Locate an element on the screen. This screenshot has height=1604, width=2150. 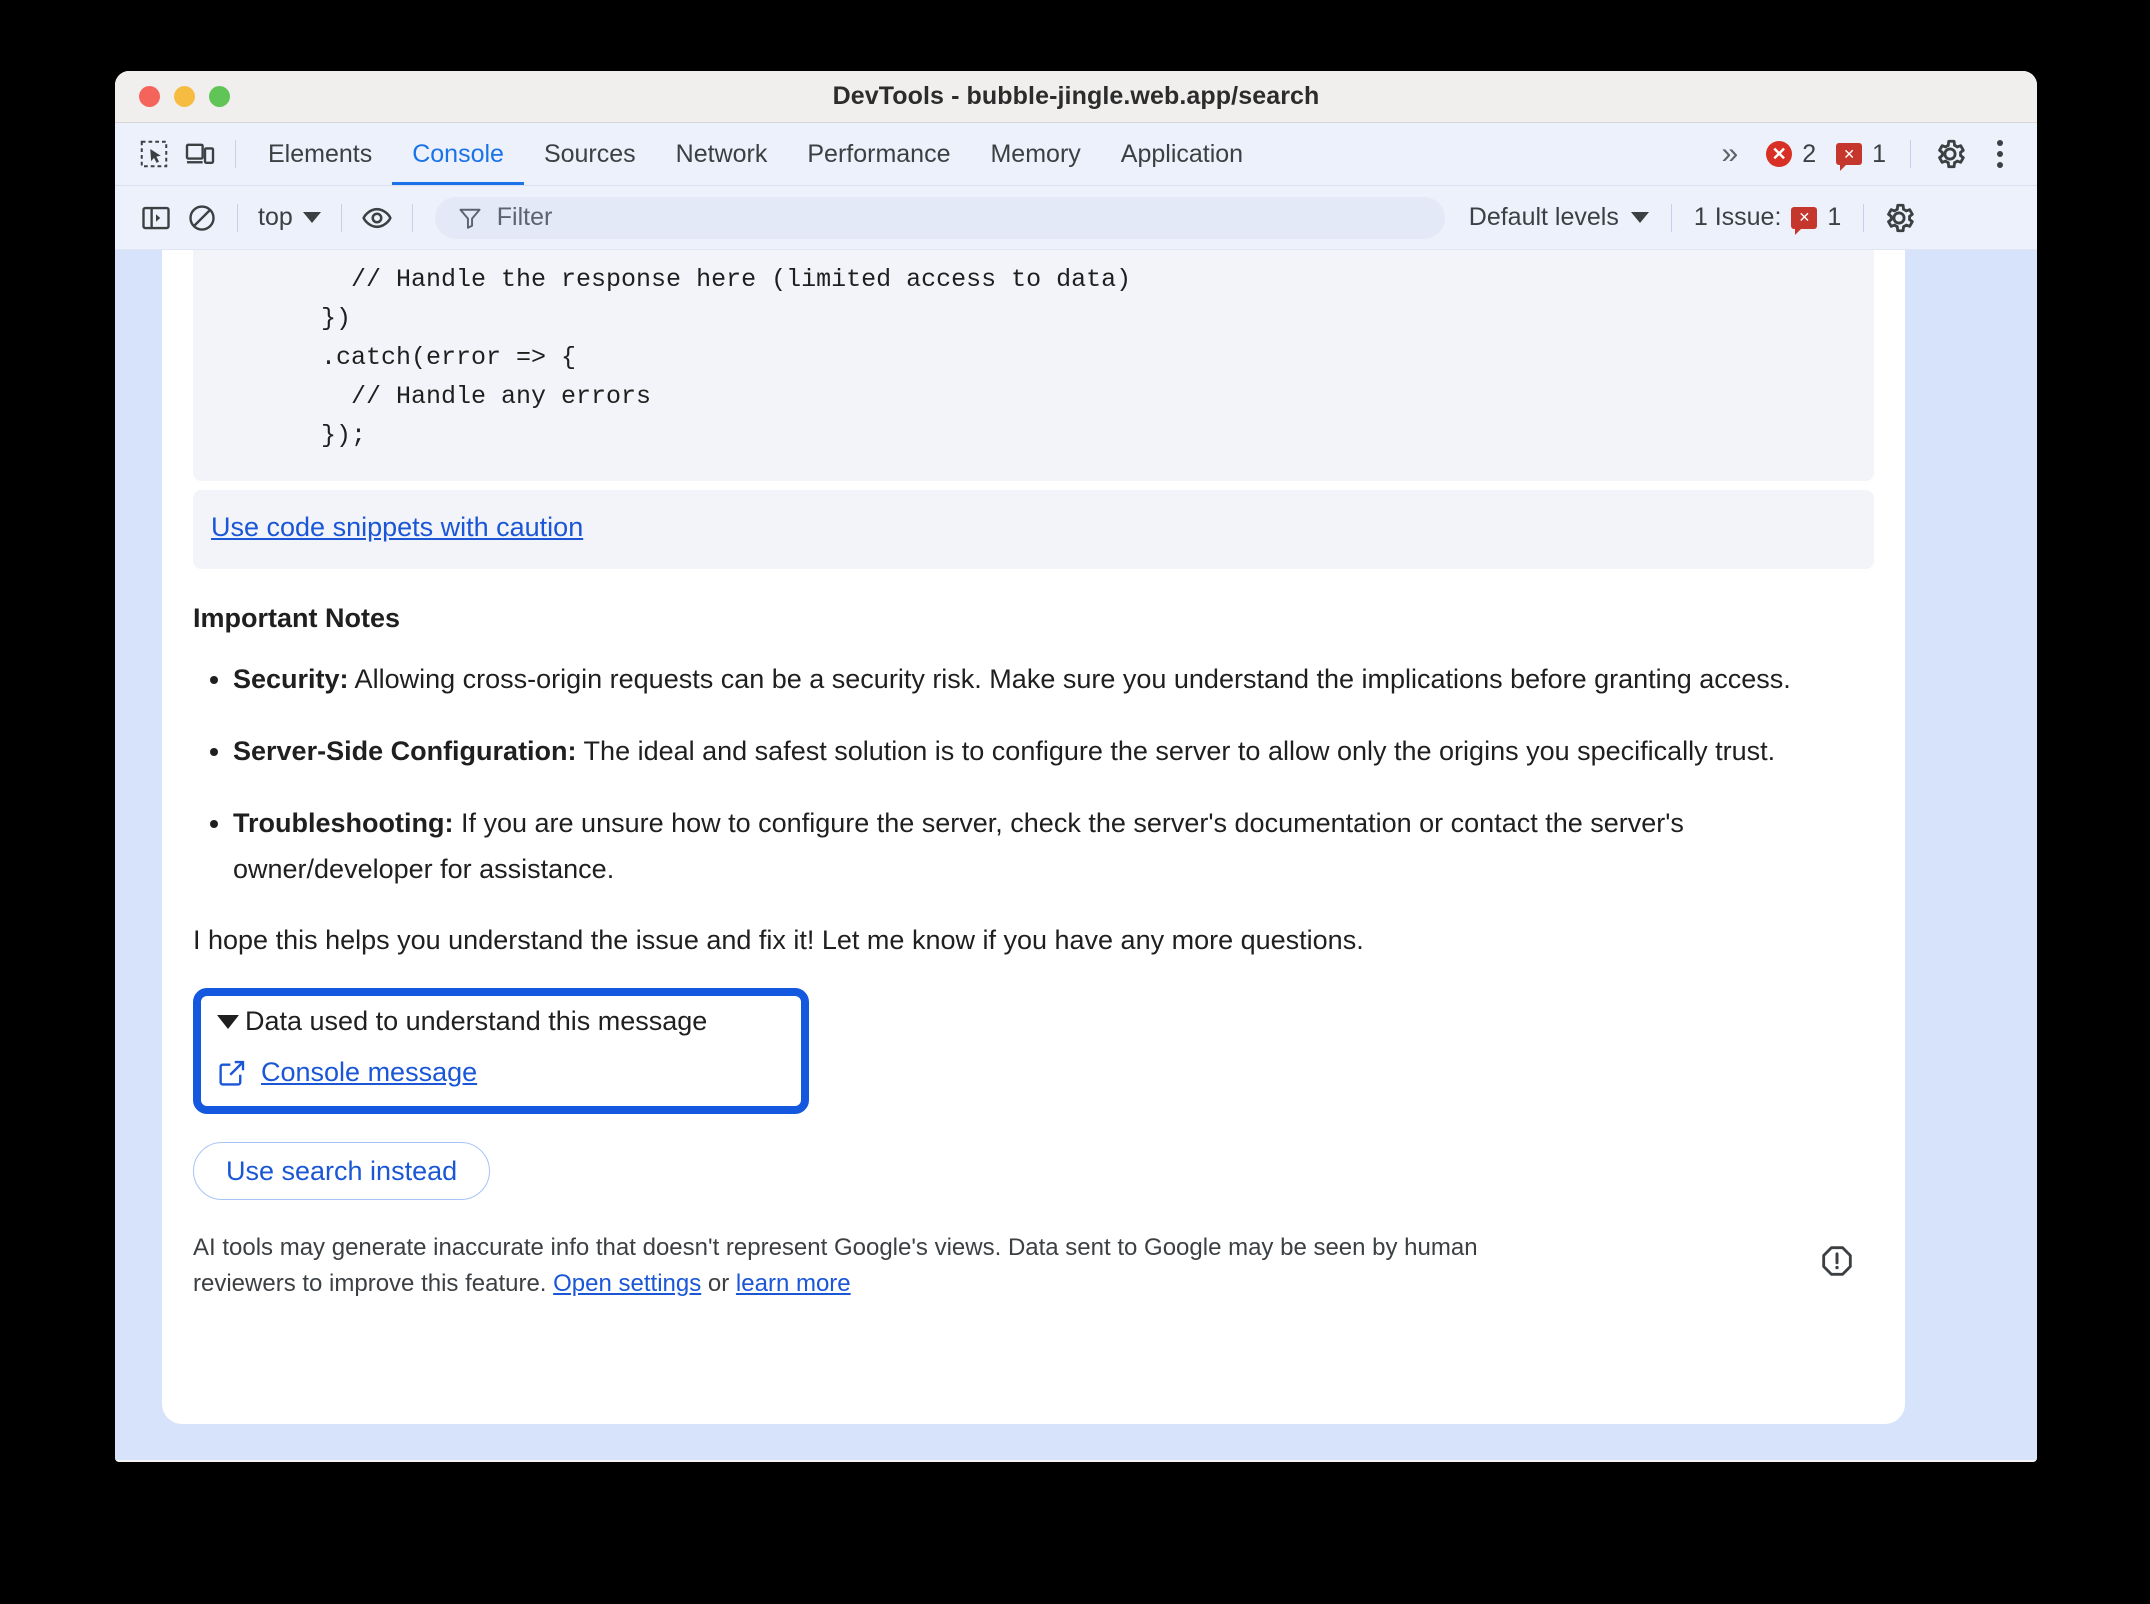
disclaimer-mid: or is located at coordinates (718, 1283).